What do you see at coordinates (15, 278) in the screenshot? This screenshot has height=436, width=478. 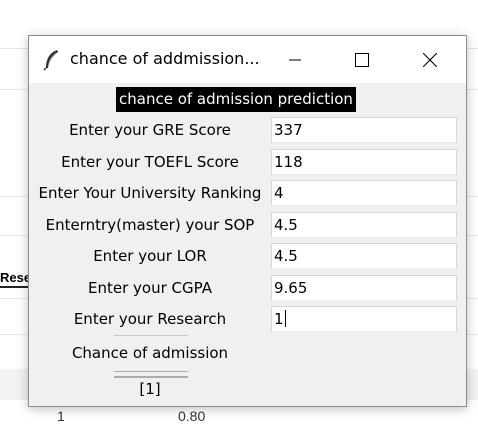 I see `background-column-header: Rese` at bounding box center [15, 278].